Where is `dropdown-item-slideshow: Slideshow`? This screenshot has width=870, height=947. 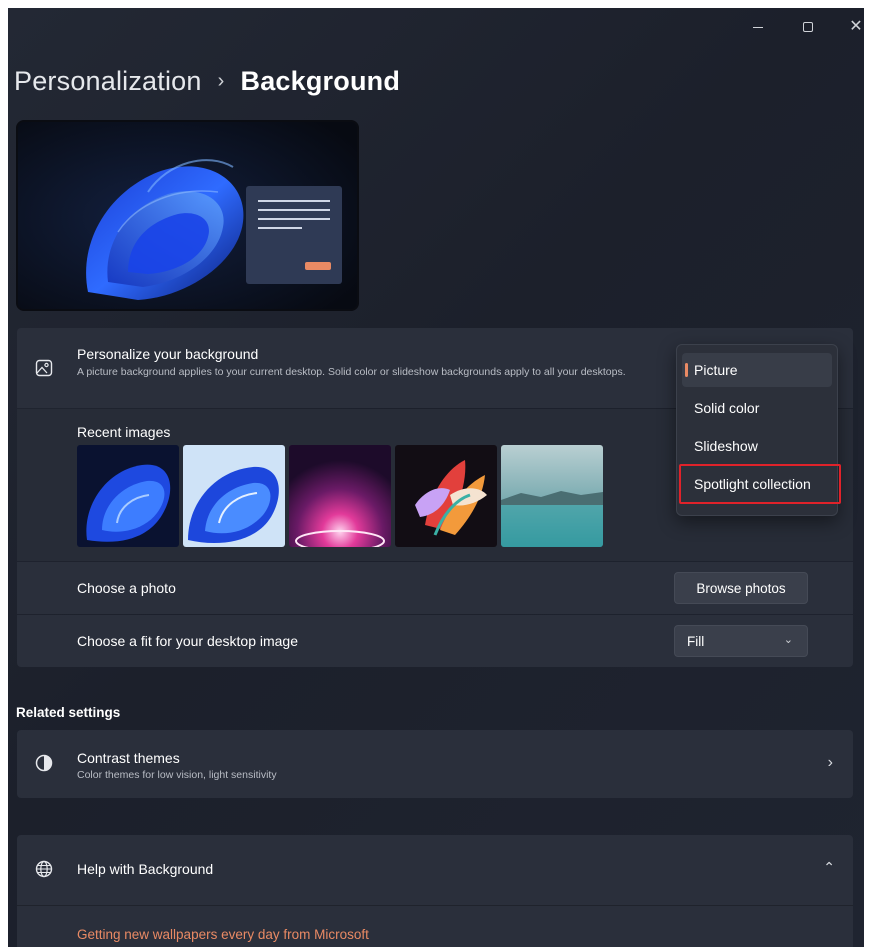
dropdown-item-slideshow: Slideshow is located at coordinates (757, 446).